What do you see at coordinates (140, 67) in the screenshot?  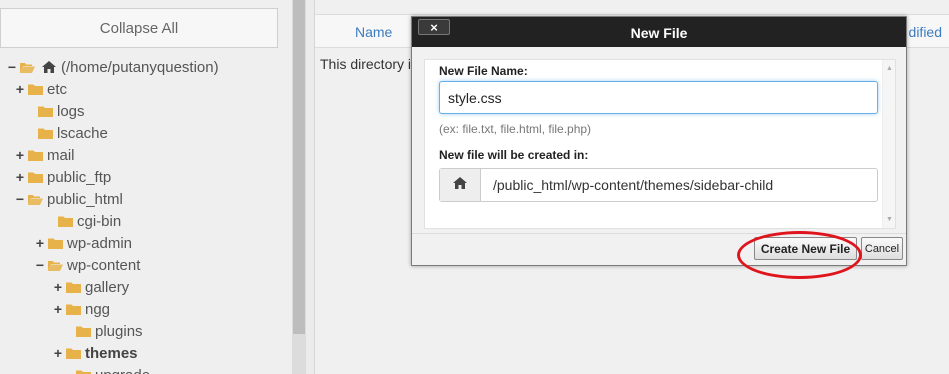 I see `tree-item-label: (/home/putanyquestion)` at bounding box center [140, 67].